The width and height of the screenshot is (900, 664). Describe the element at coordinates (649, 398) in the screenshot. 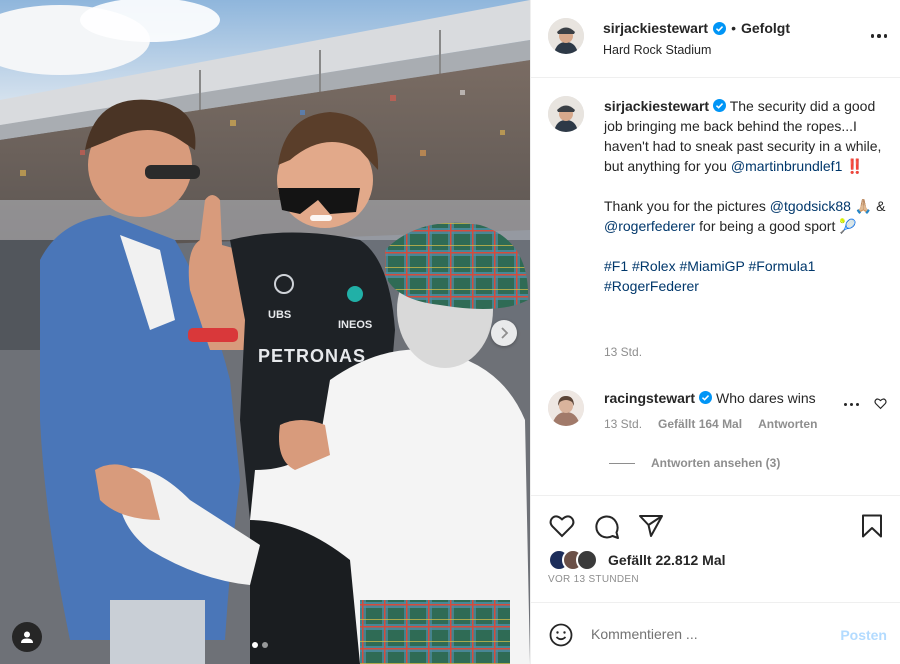

I see `commenter-username: racingstewart` at that location.